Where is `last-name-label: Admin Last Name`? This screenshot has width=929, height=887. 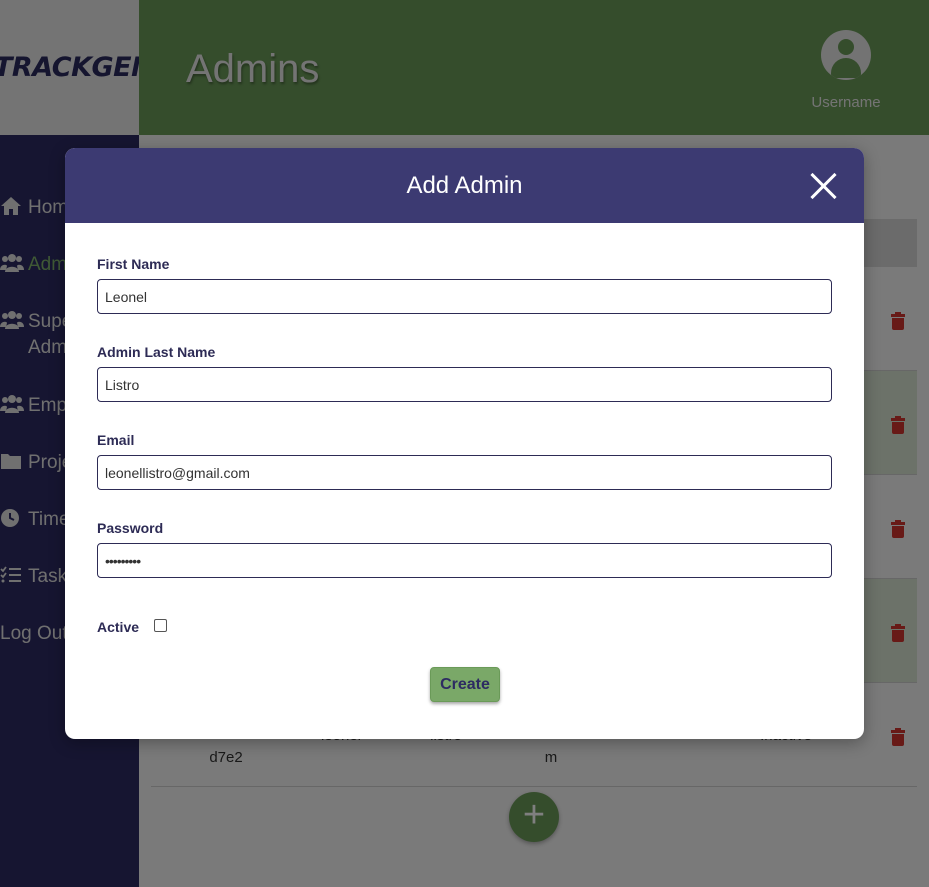 last-name-label: Admin Last Name is located at coordinates (156, 352).